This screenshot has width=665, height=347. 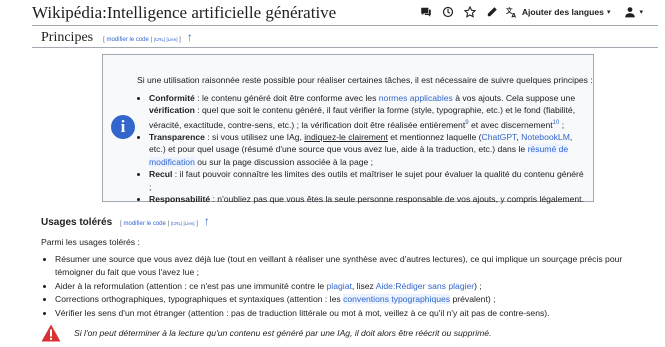 What do you see at coordinates (492, 12) in the screenshot?
I see `edit-pencil-icon` at bounding box center [492, 12].